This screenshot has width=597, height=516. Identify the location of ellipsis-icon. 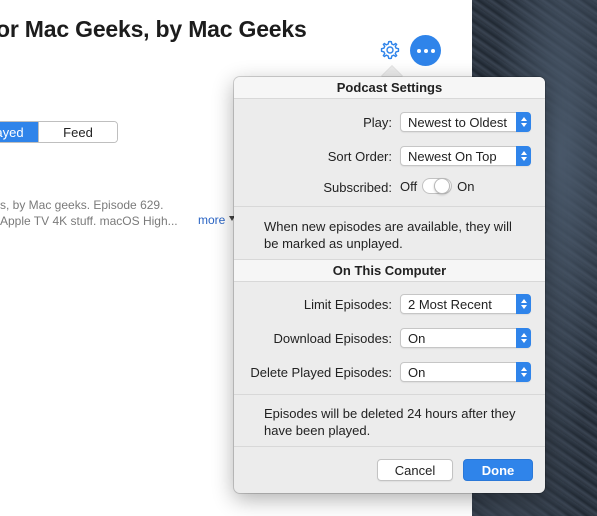
(418, 50).